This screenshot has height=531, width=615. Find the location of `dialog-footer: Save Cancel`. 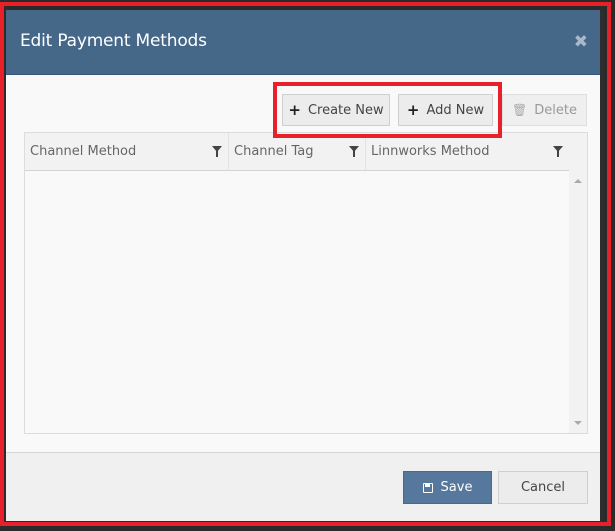

dialog-footer: Save Cancel is located at coordinates (303, 486).